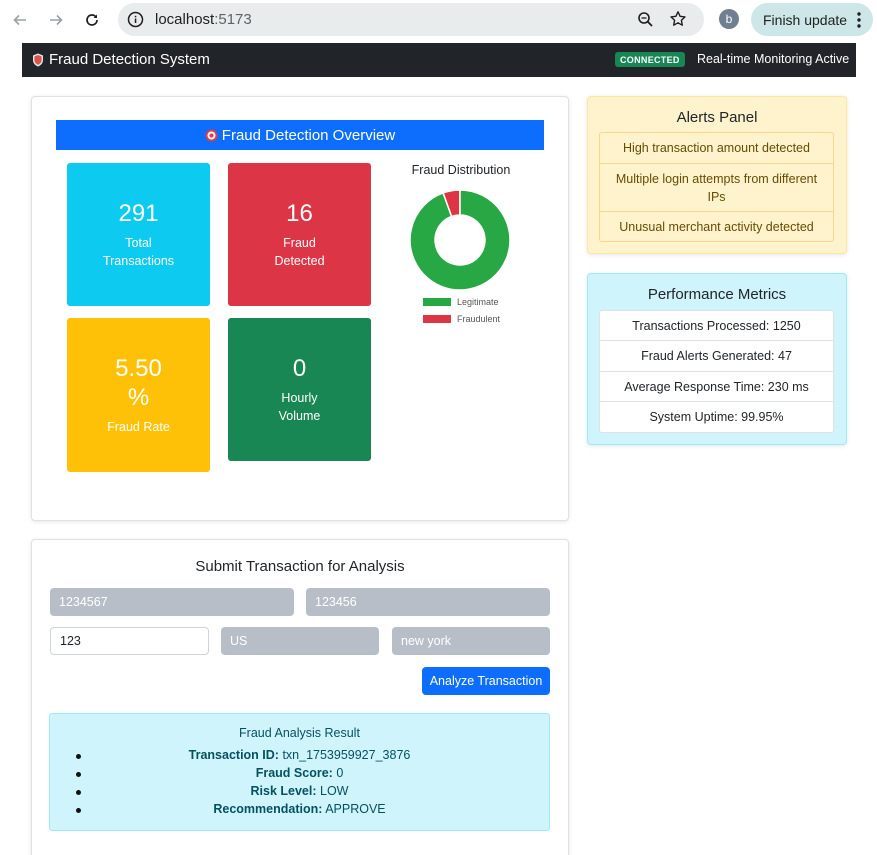 The image size is (877, 855). Describe the element at coordinates (299, 261) in the screenshot. I see `stat-label-line2: Detected` at that location.